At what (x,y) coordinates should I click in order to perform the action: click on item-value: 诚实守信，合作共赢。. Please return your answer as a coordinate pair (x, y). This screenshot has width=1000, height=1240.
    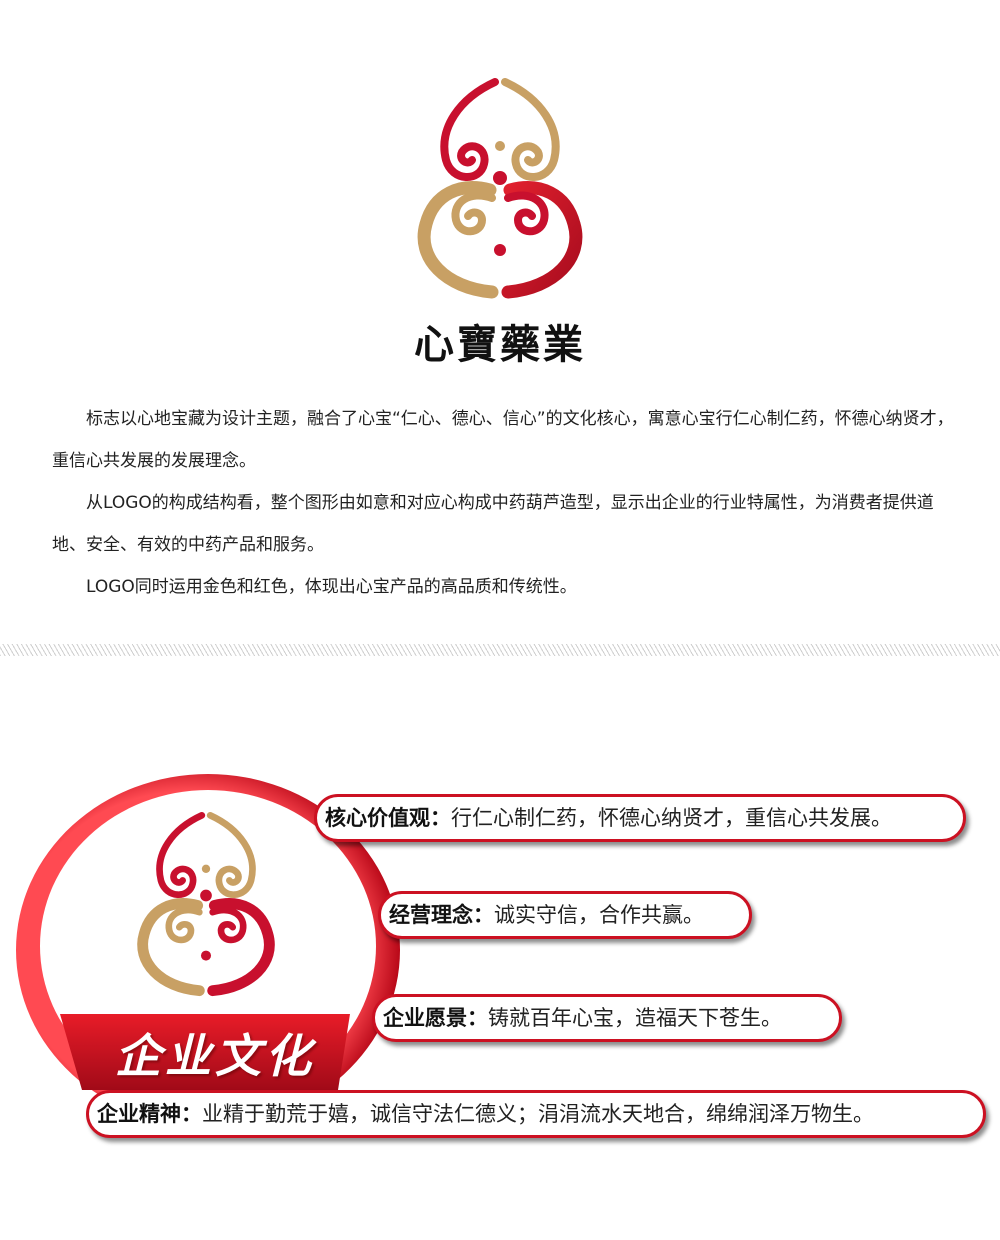
    Looking at the image, I should click on (599, 915).